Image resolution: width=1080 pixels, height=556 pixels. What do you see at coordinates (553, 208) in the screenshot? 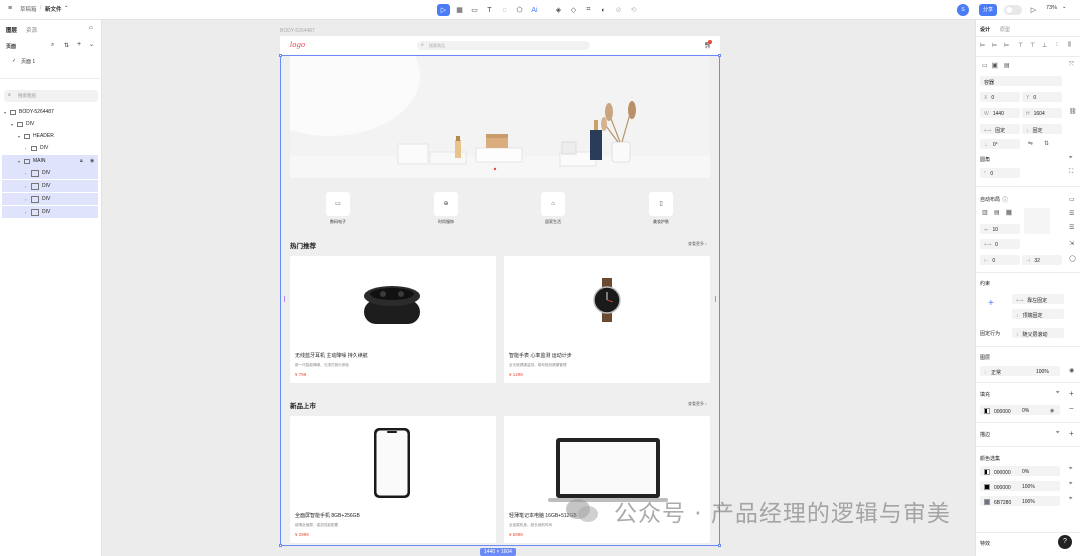
I see `category-item: ⌂ 居家生活` at bounding box center [553, 208].